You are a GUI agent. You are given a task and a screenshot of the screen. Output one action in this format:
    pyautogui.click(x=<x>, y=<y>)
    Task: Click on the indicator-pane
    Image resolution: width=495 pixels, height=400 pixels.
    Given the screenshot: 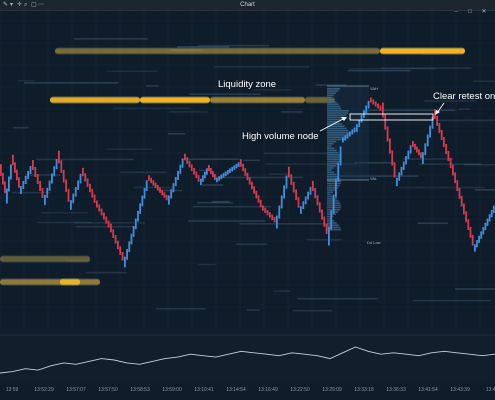 What is the action you would take?
    pyautogui.click(x=247, y=358)
    